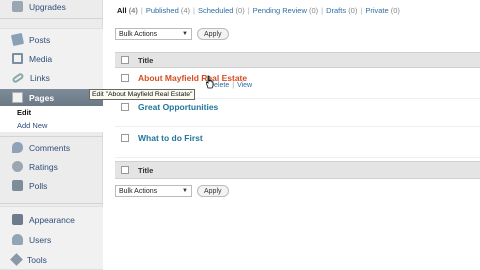  I want to click on menu-item-upgrades: Upgrades, so click(51, 7).